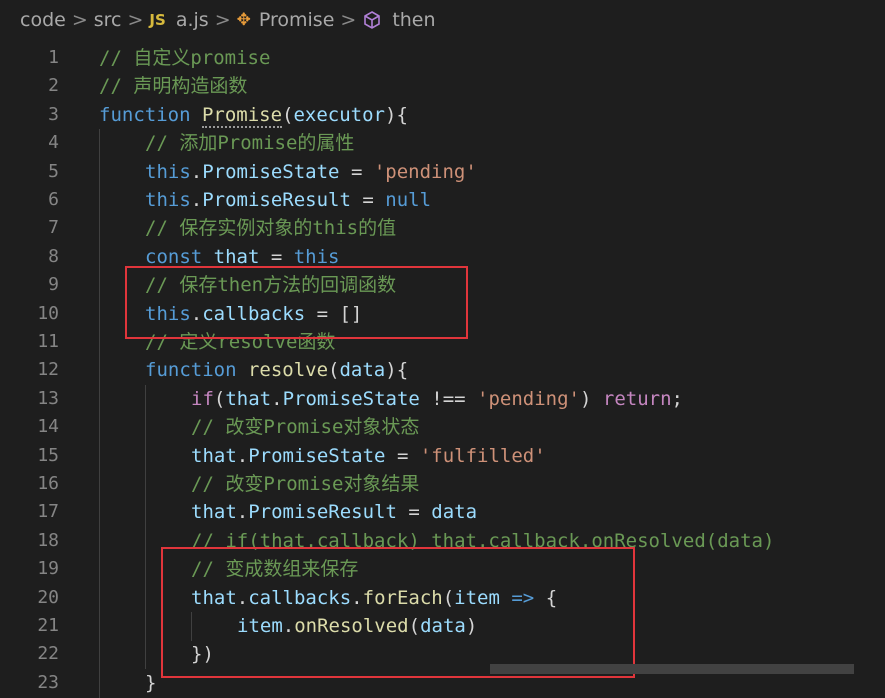  What do you see at coordinates (53, 171) in the screenshot?
I see `line-number: 5` at bounding box center [53, 171].